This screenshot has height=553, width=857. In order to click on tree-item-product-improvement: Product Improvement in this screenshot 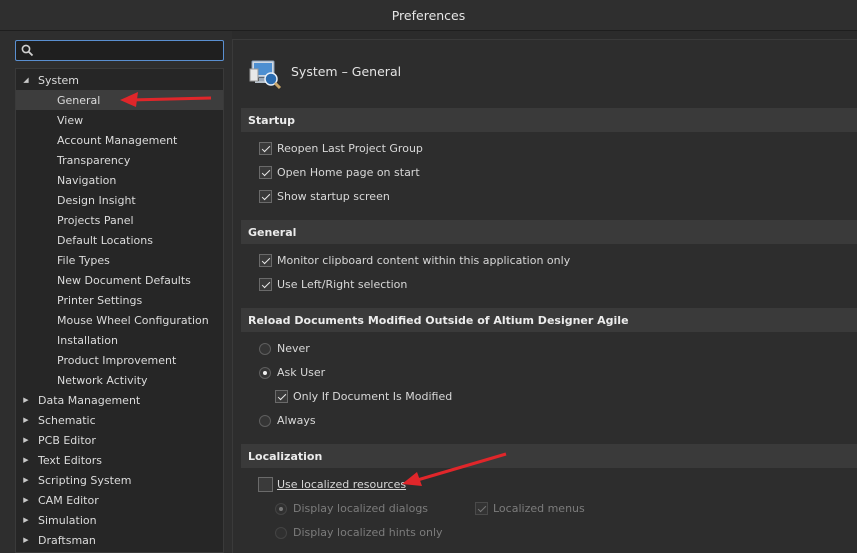, I will do `click(119, 360)`.